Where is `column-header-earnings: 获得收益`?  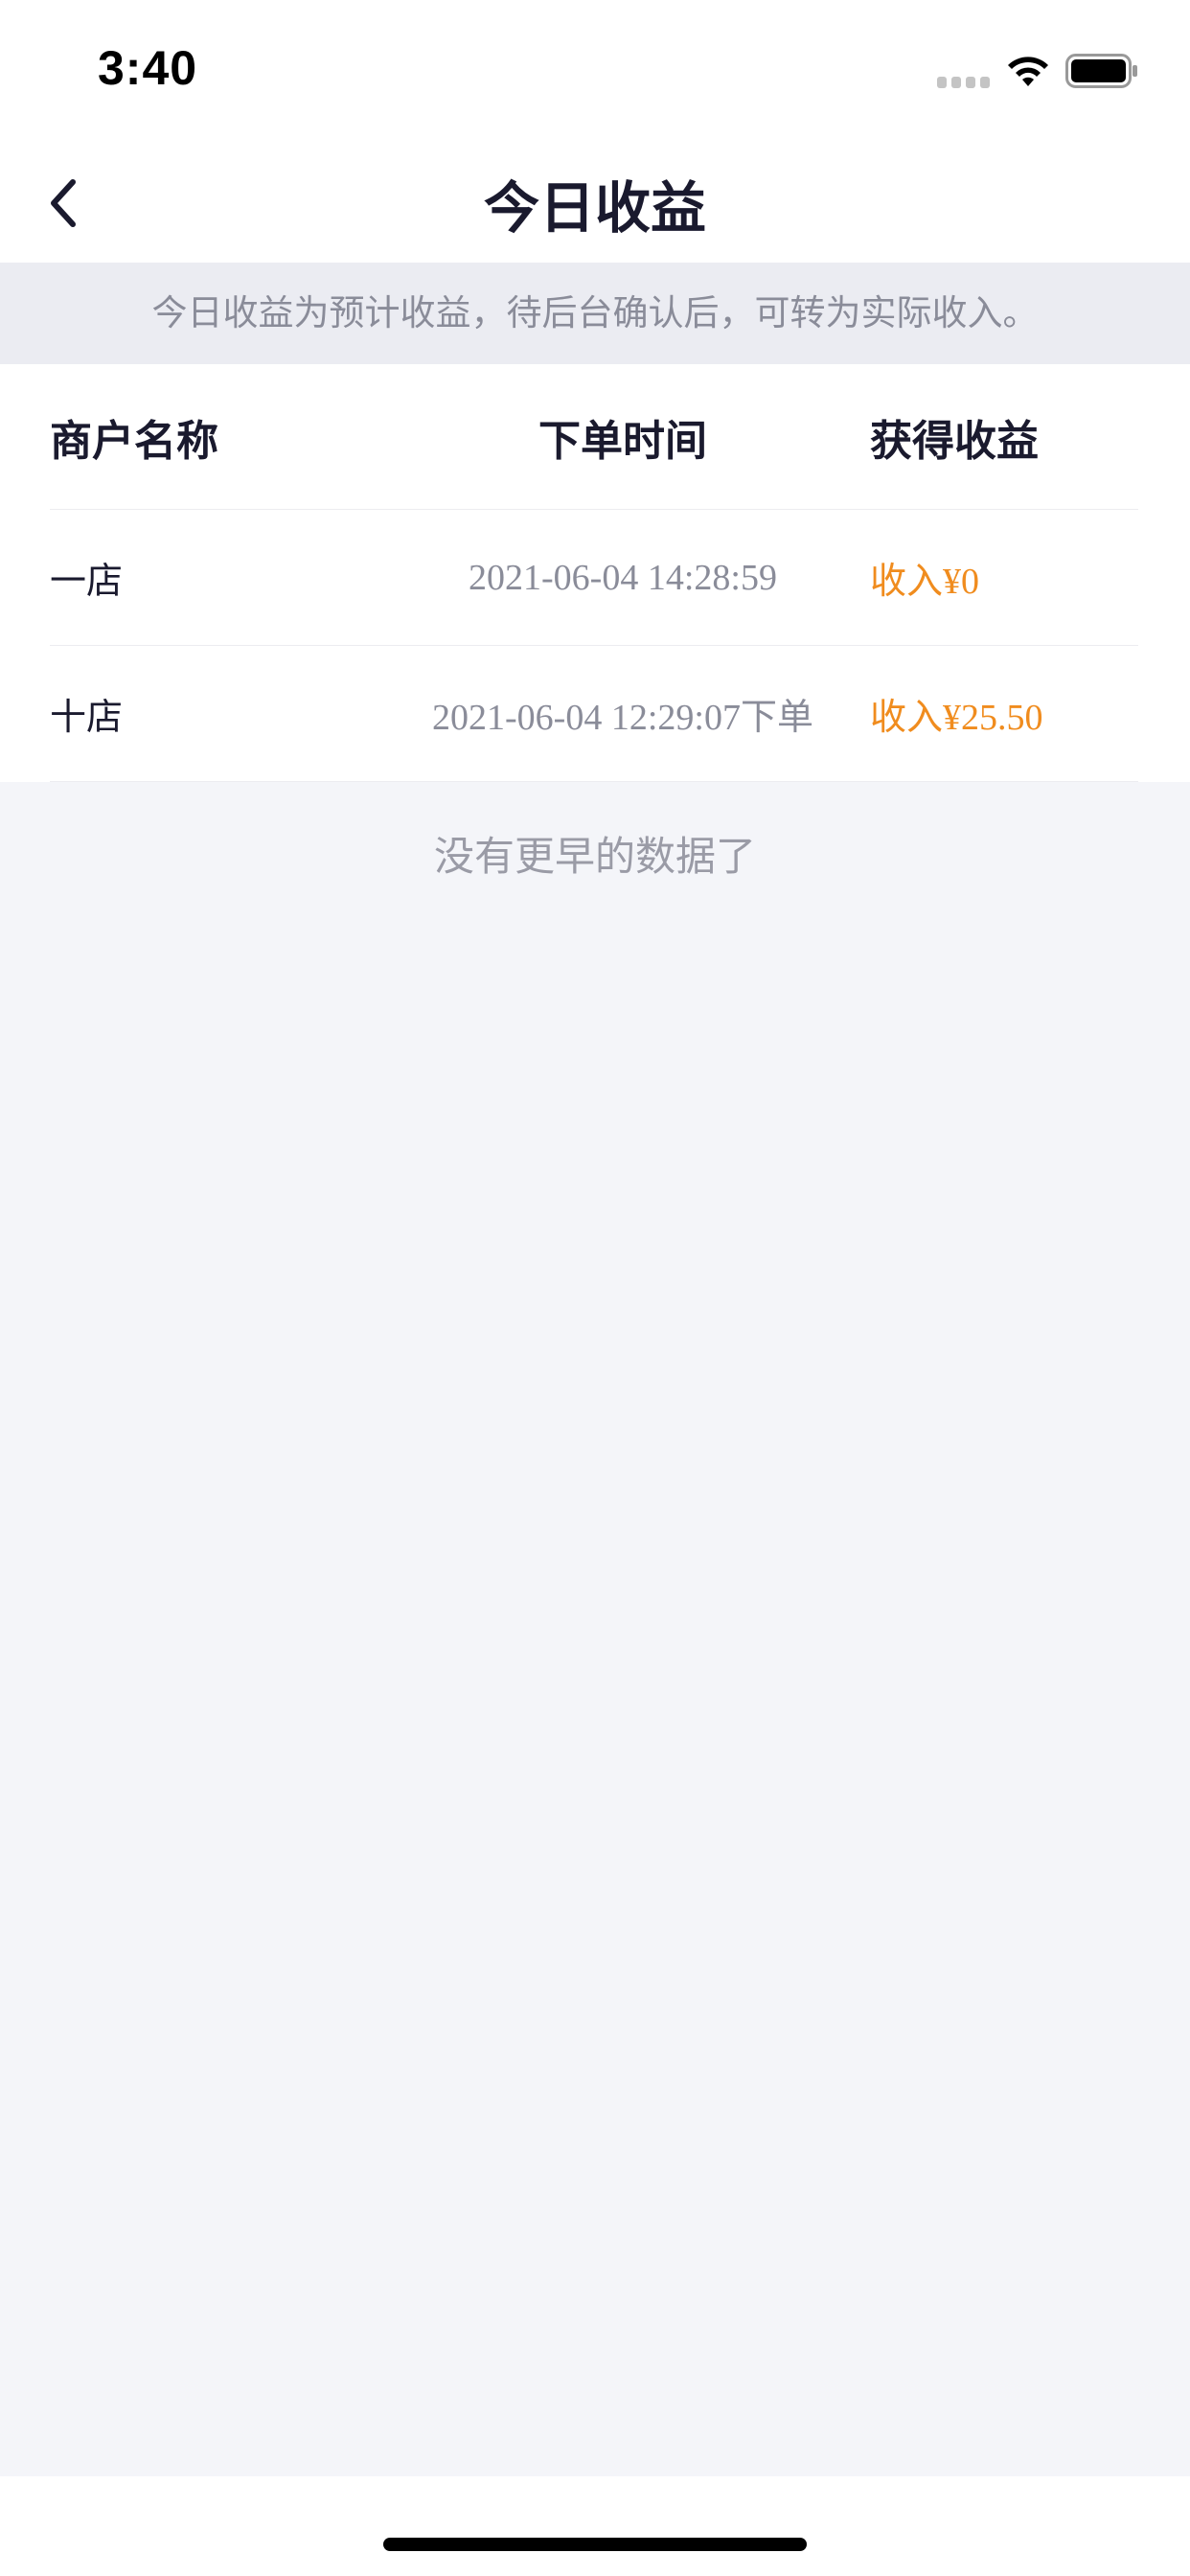
column-header-earnings: 获得收益 is located at coordinates (955, 441).